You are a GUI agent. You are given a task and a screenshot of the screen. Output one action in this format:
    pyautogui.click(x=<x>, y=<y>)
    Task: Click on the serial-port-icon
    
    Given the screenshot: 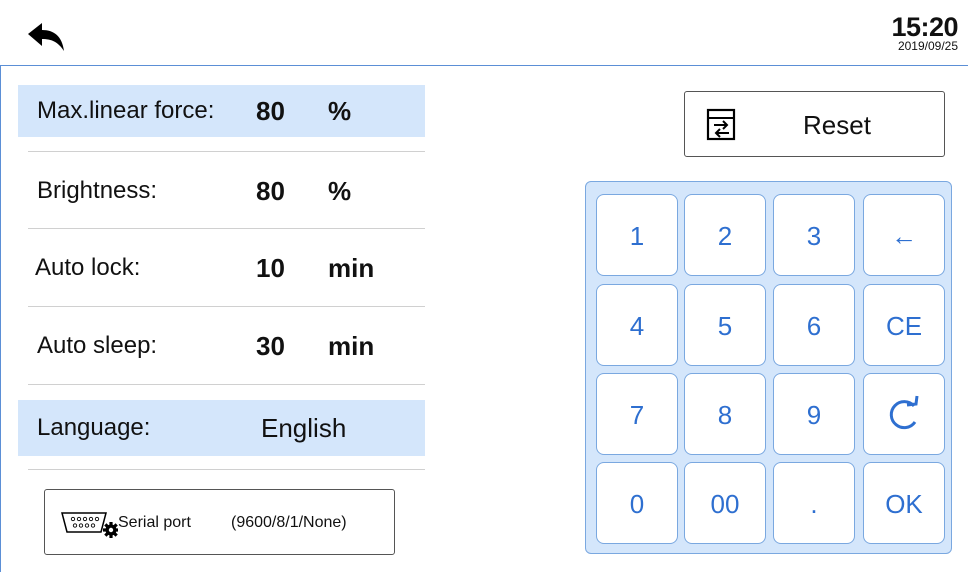 What is the action you would take?
    pyautogui.click(x=89, y=525)
    